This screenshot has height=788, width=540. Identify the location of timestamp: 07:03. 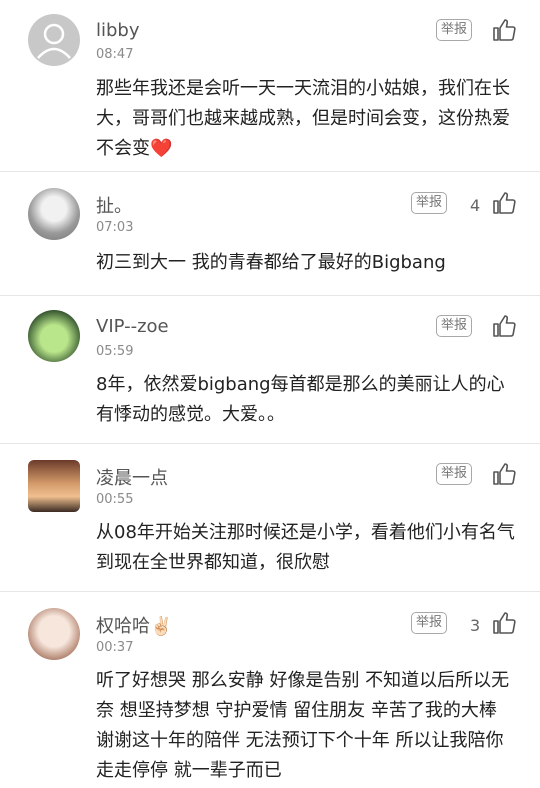
(115, 227).